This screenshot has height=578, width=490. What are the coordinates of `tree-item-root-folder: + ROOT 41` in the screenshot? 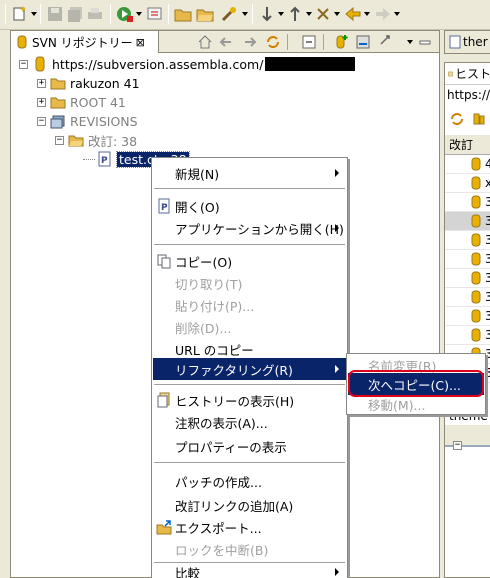 It's located at (81, 102).